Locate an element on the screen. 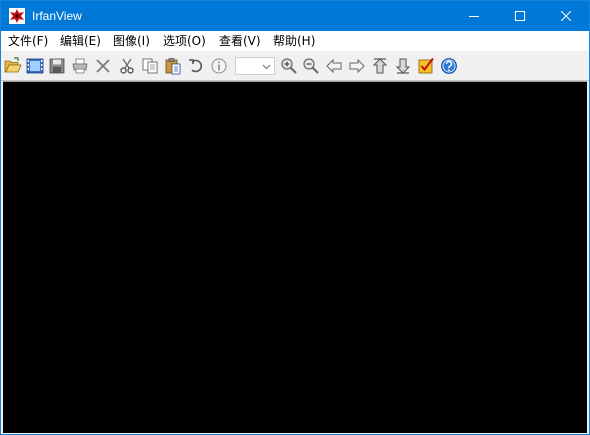 This screenshot has height=435, width=590. menu-help: 帮助(H) is located at coordinates (294, 41).